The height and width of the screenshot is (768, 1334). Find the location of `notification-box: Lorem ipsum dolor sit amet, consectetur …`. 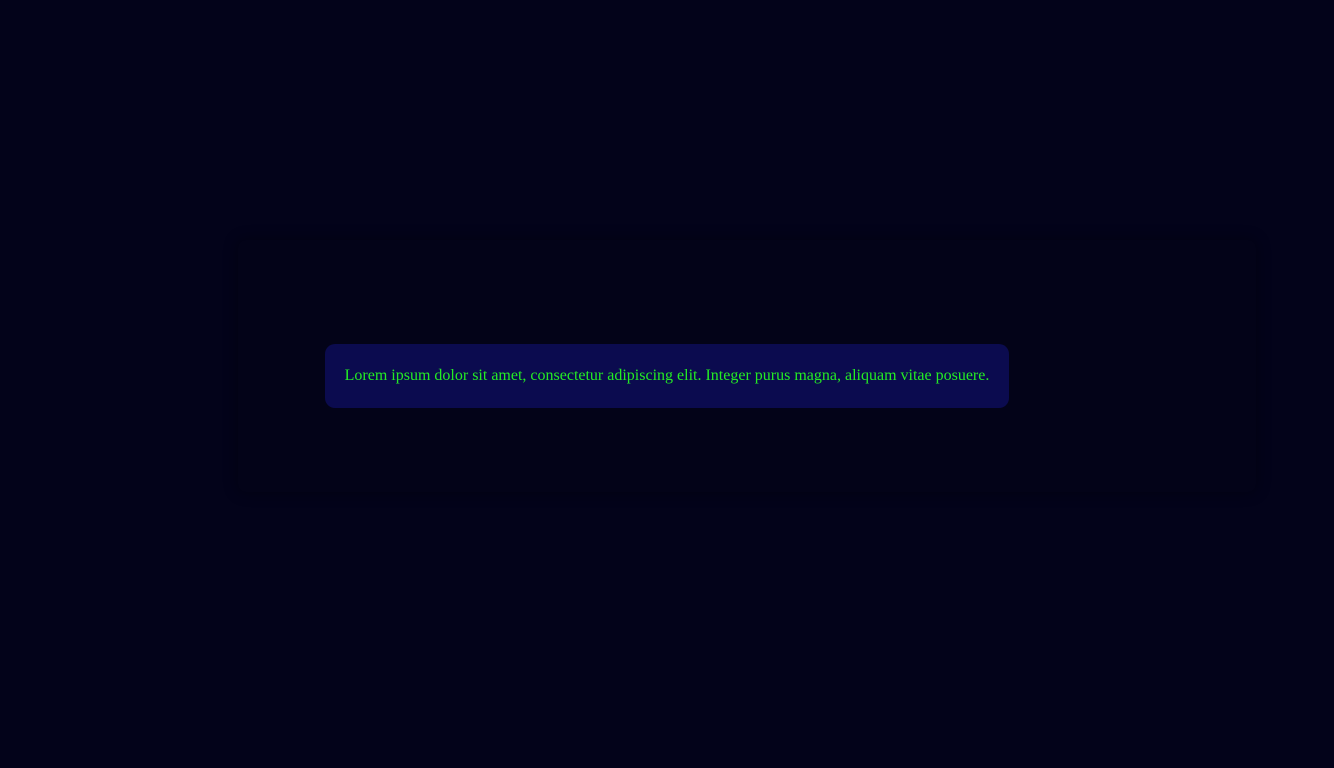

notification-box: Lorem ipsum dolor sit amet, consectetur … is located at coordinates (667, 376).